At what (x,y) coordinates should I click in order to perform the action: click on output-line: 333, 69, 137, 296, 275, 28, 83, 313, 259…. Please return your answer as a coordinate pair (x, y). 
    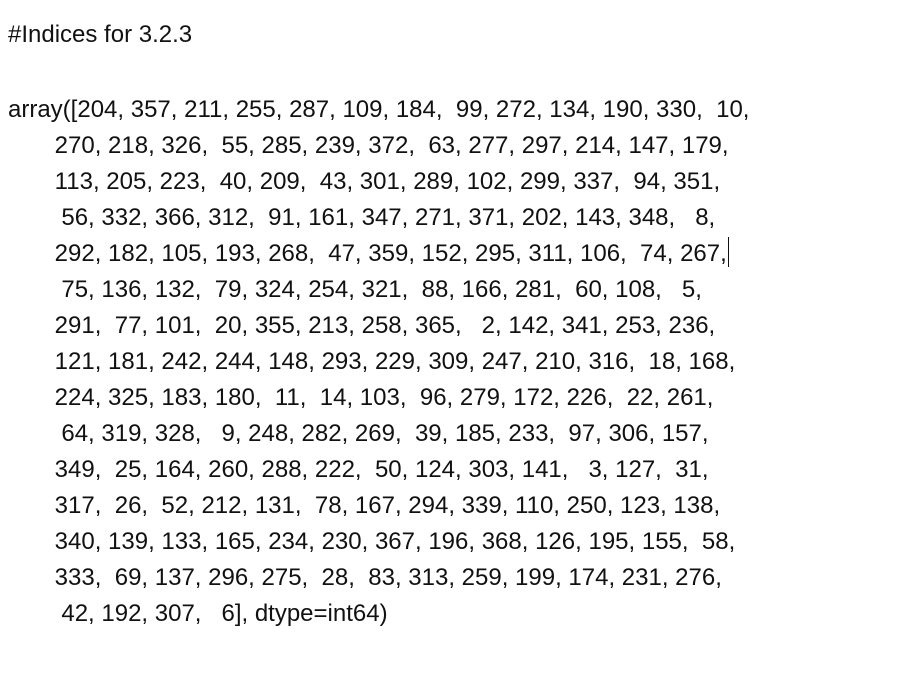
    Looking at the image, I should click on (365, 577).